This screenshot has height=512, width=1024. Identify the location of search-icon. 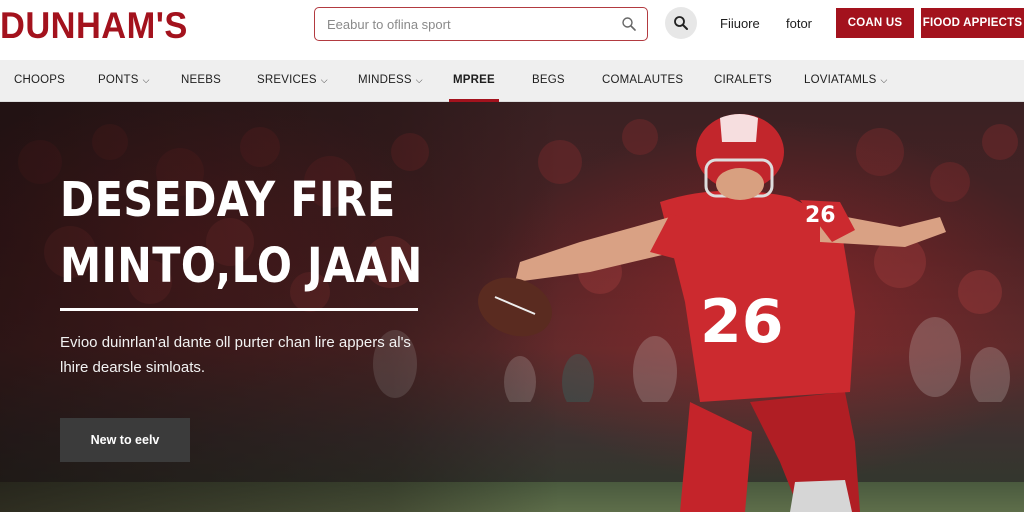
(629, 24).